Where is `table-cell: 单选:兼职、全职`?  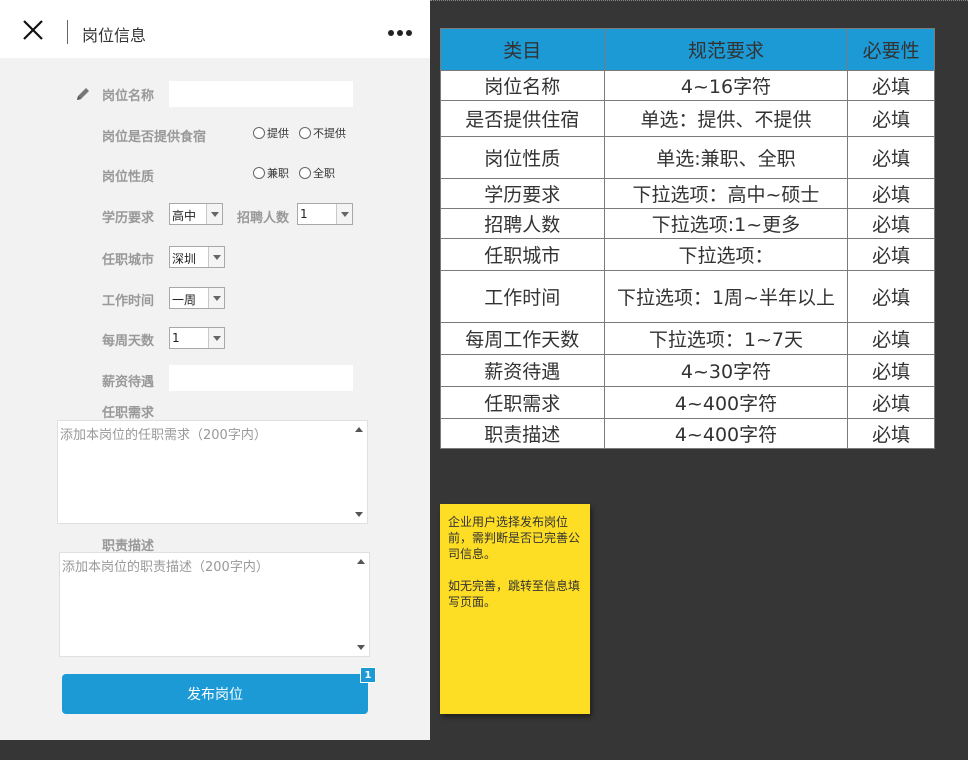
table-cell: 单选:兼职、全职 is located at coordinates (726, 157).